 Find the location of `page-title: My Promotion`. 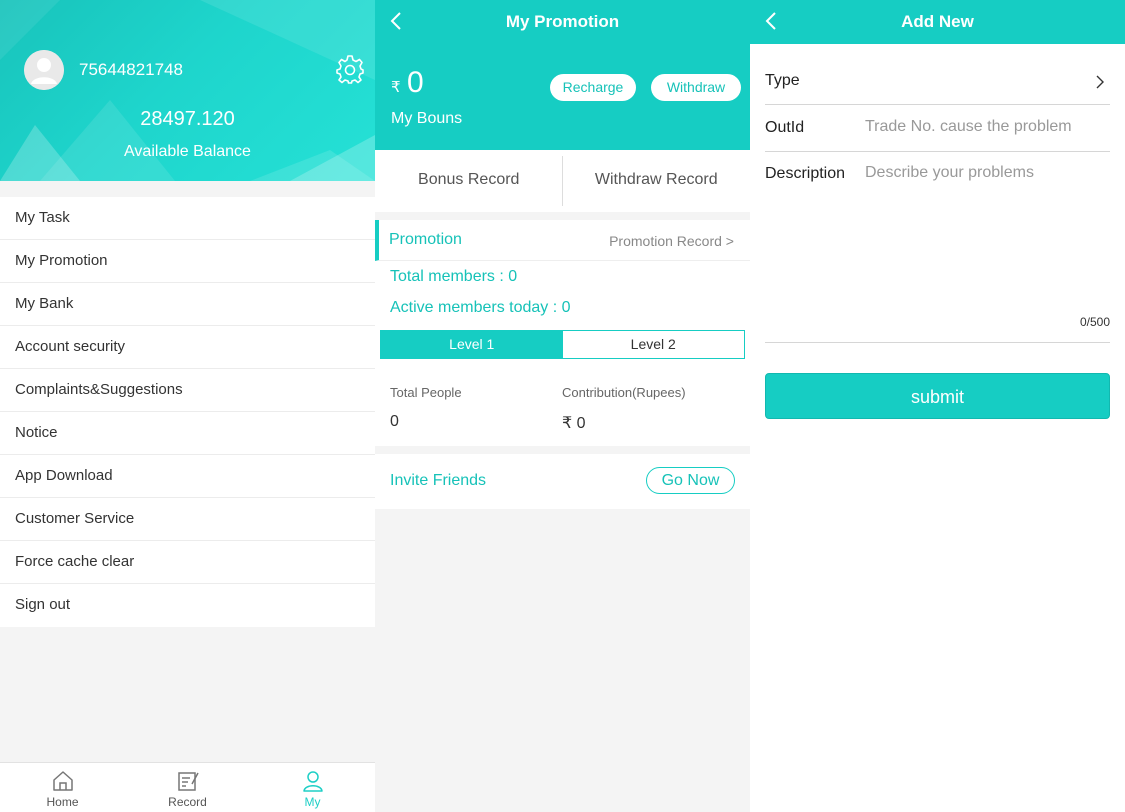

page-title: My Promotion is located at coordinates (562, 21).